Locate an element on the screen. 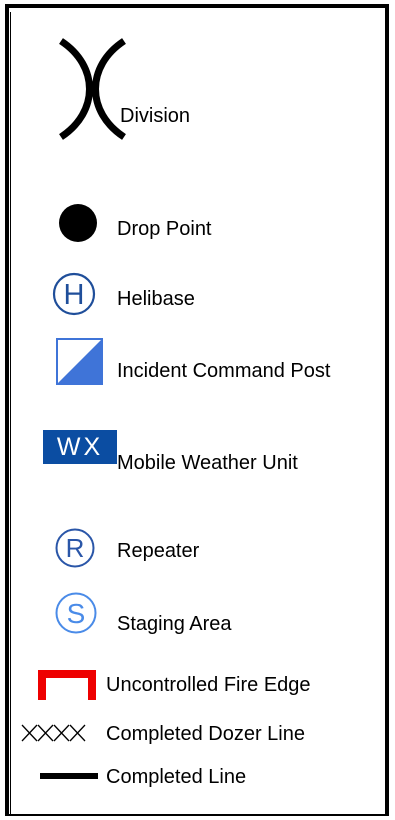 This screenshot has height=820, width=395. staging-area-icon: S is located at coordinates (76, 613).